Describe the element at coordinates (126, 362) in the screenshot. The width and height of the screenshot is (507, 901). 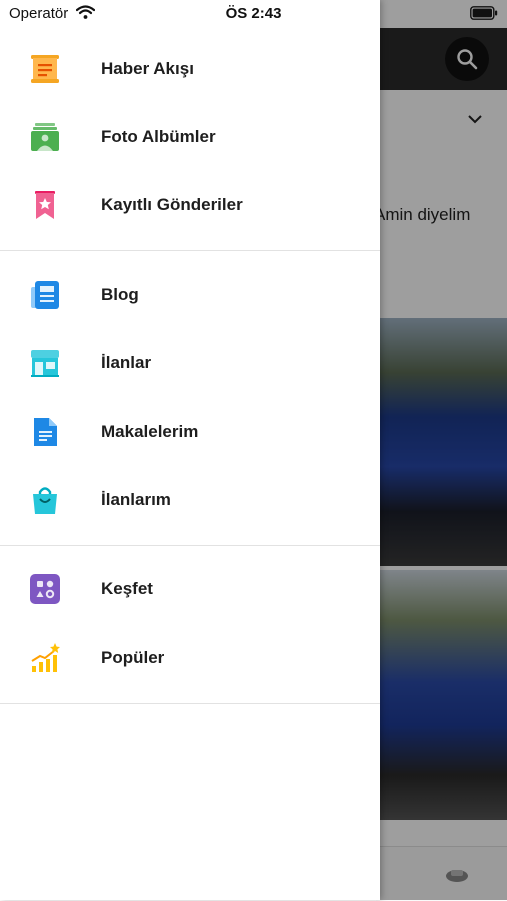
I see `menu-item-label: İlanlar` at that location.